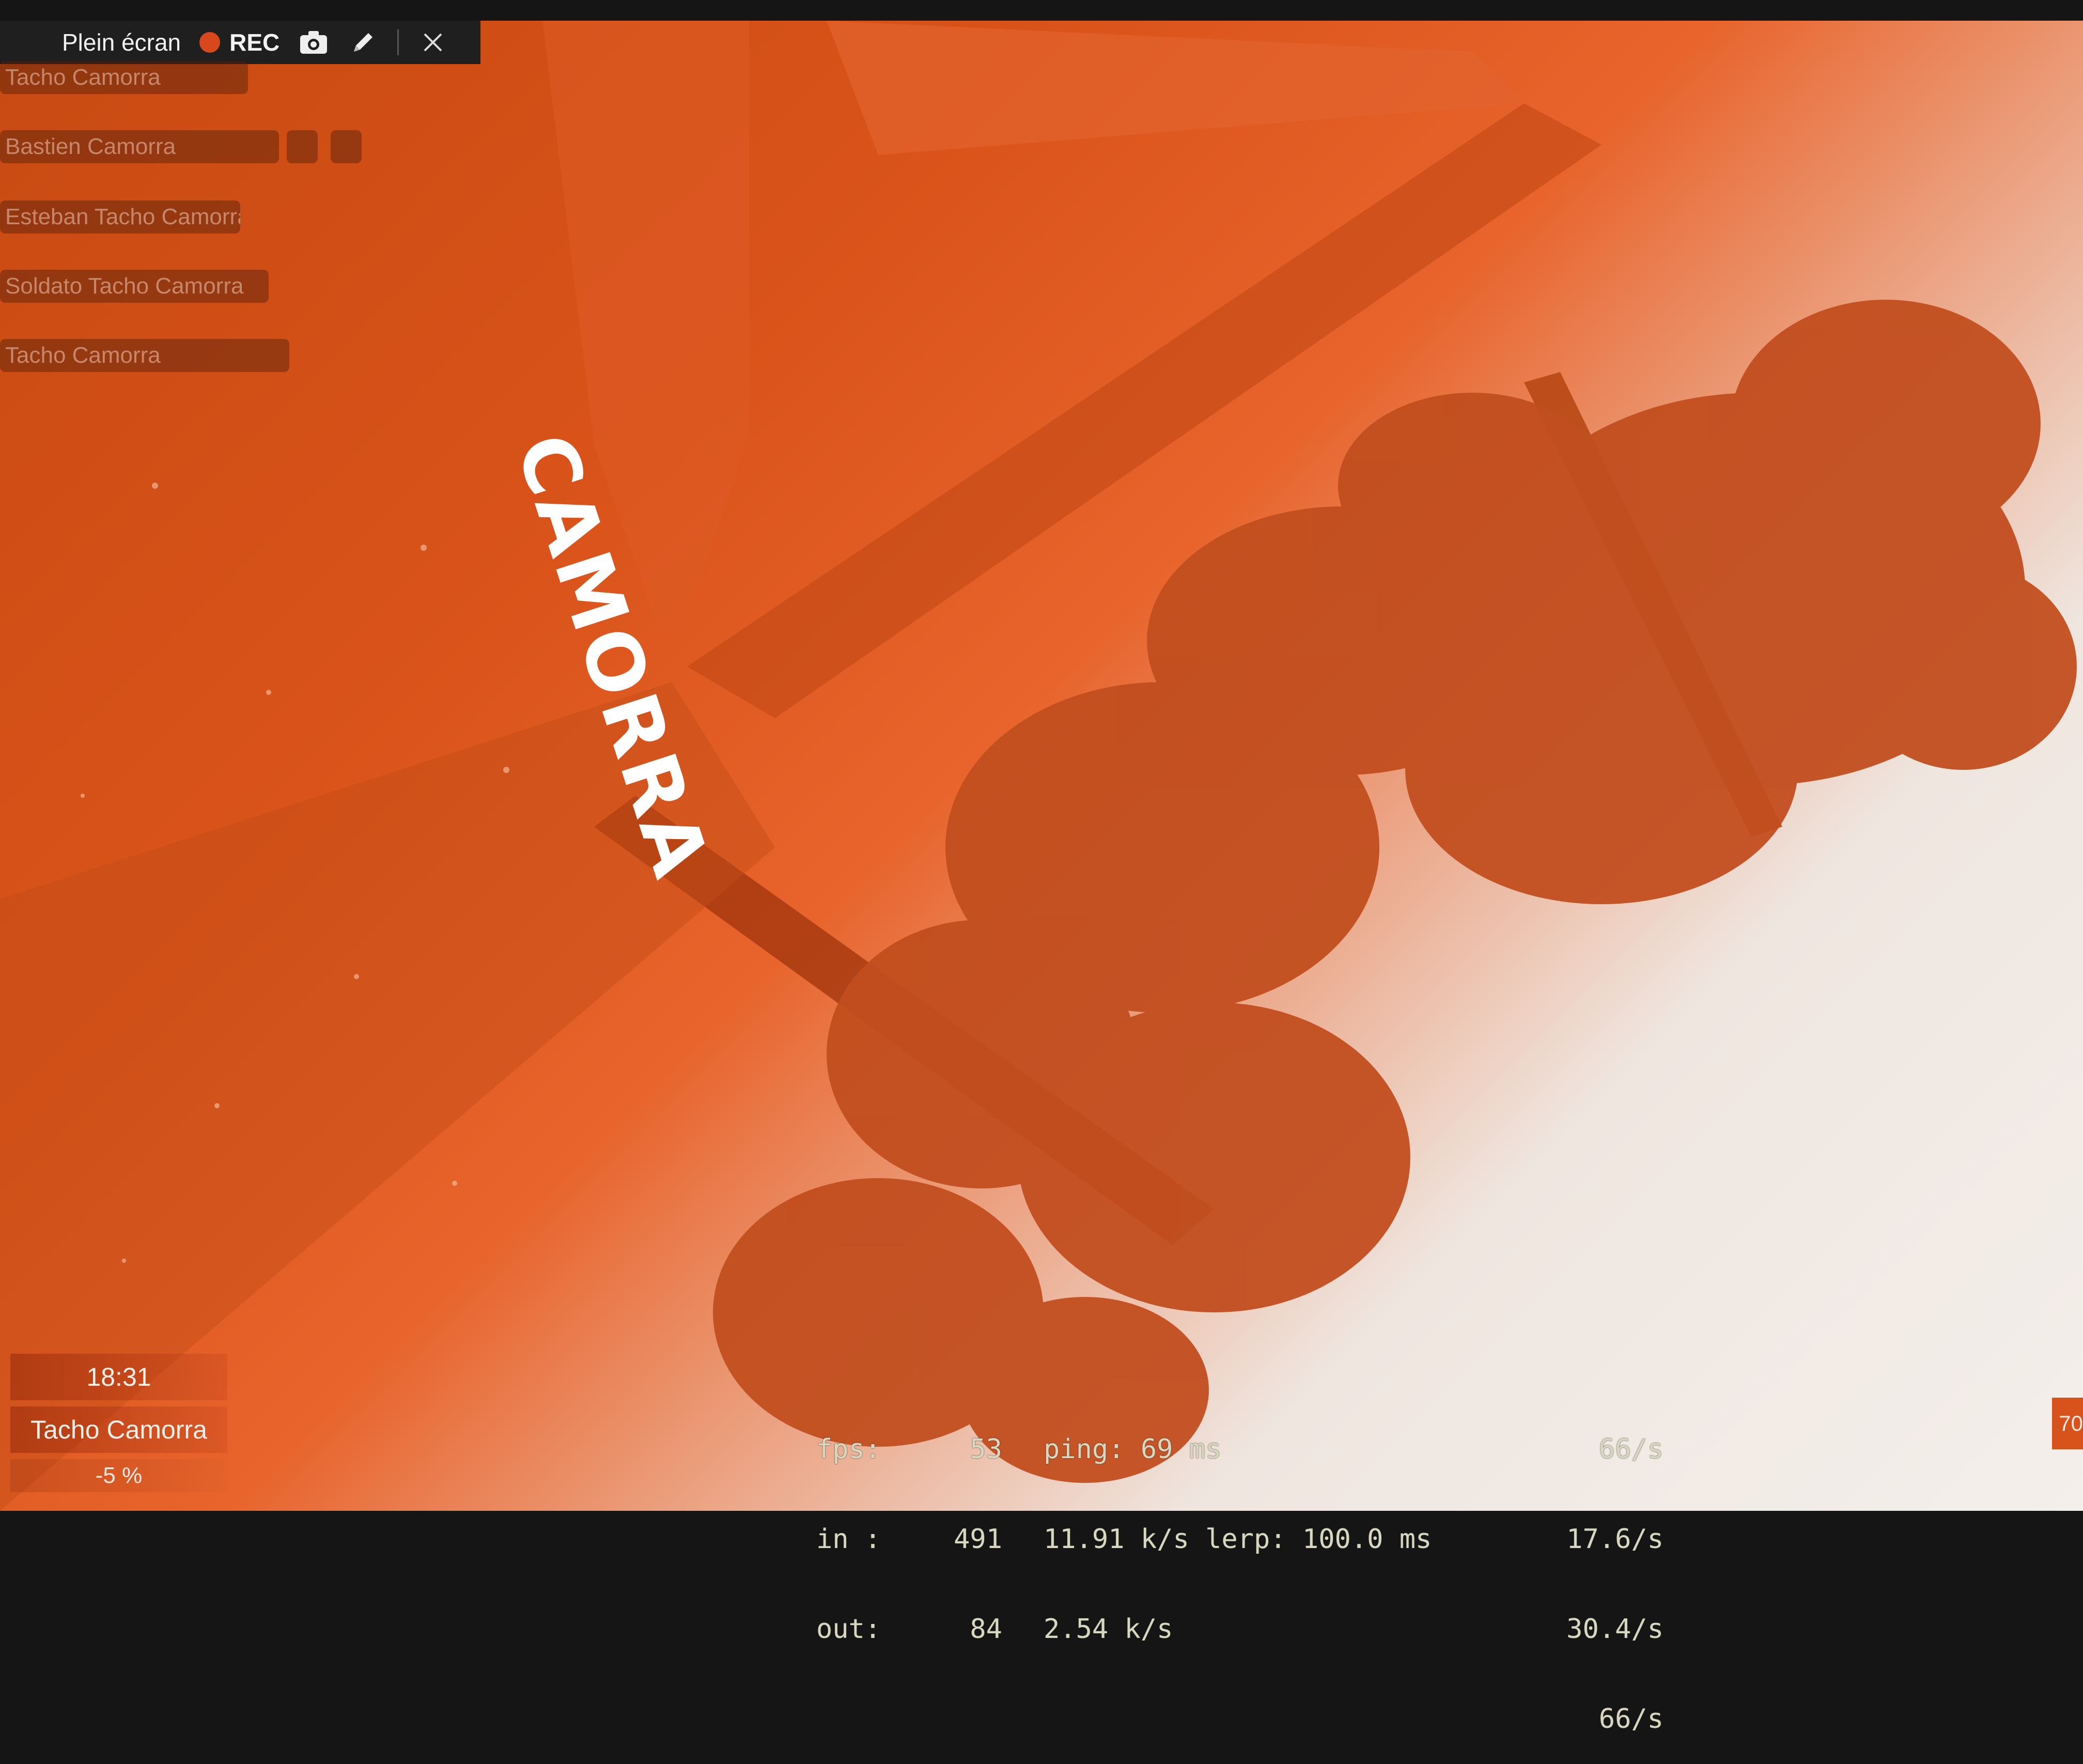  I want to click on clock-time: 18:31, so click(118, 1377).